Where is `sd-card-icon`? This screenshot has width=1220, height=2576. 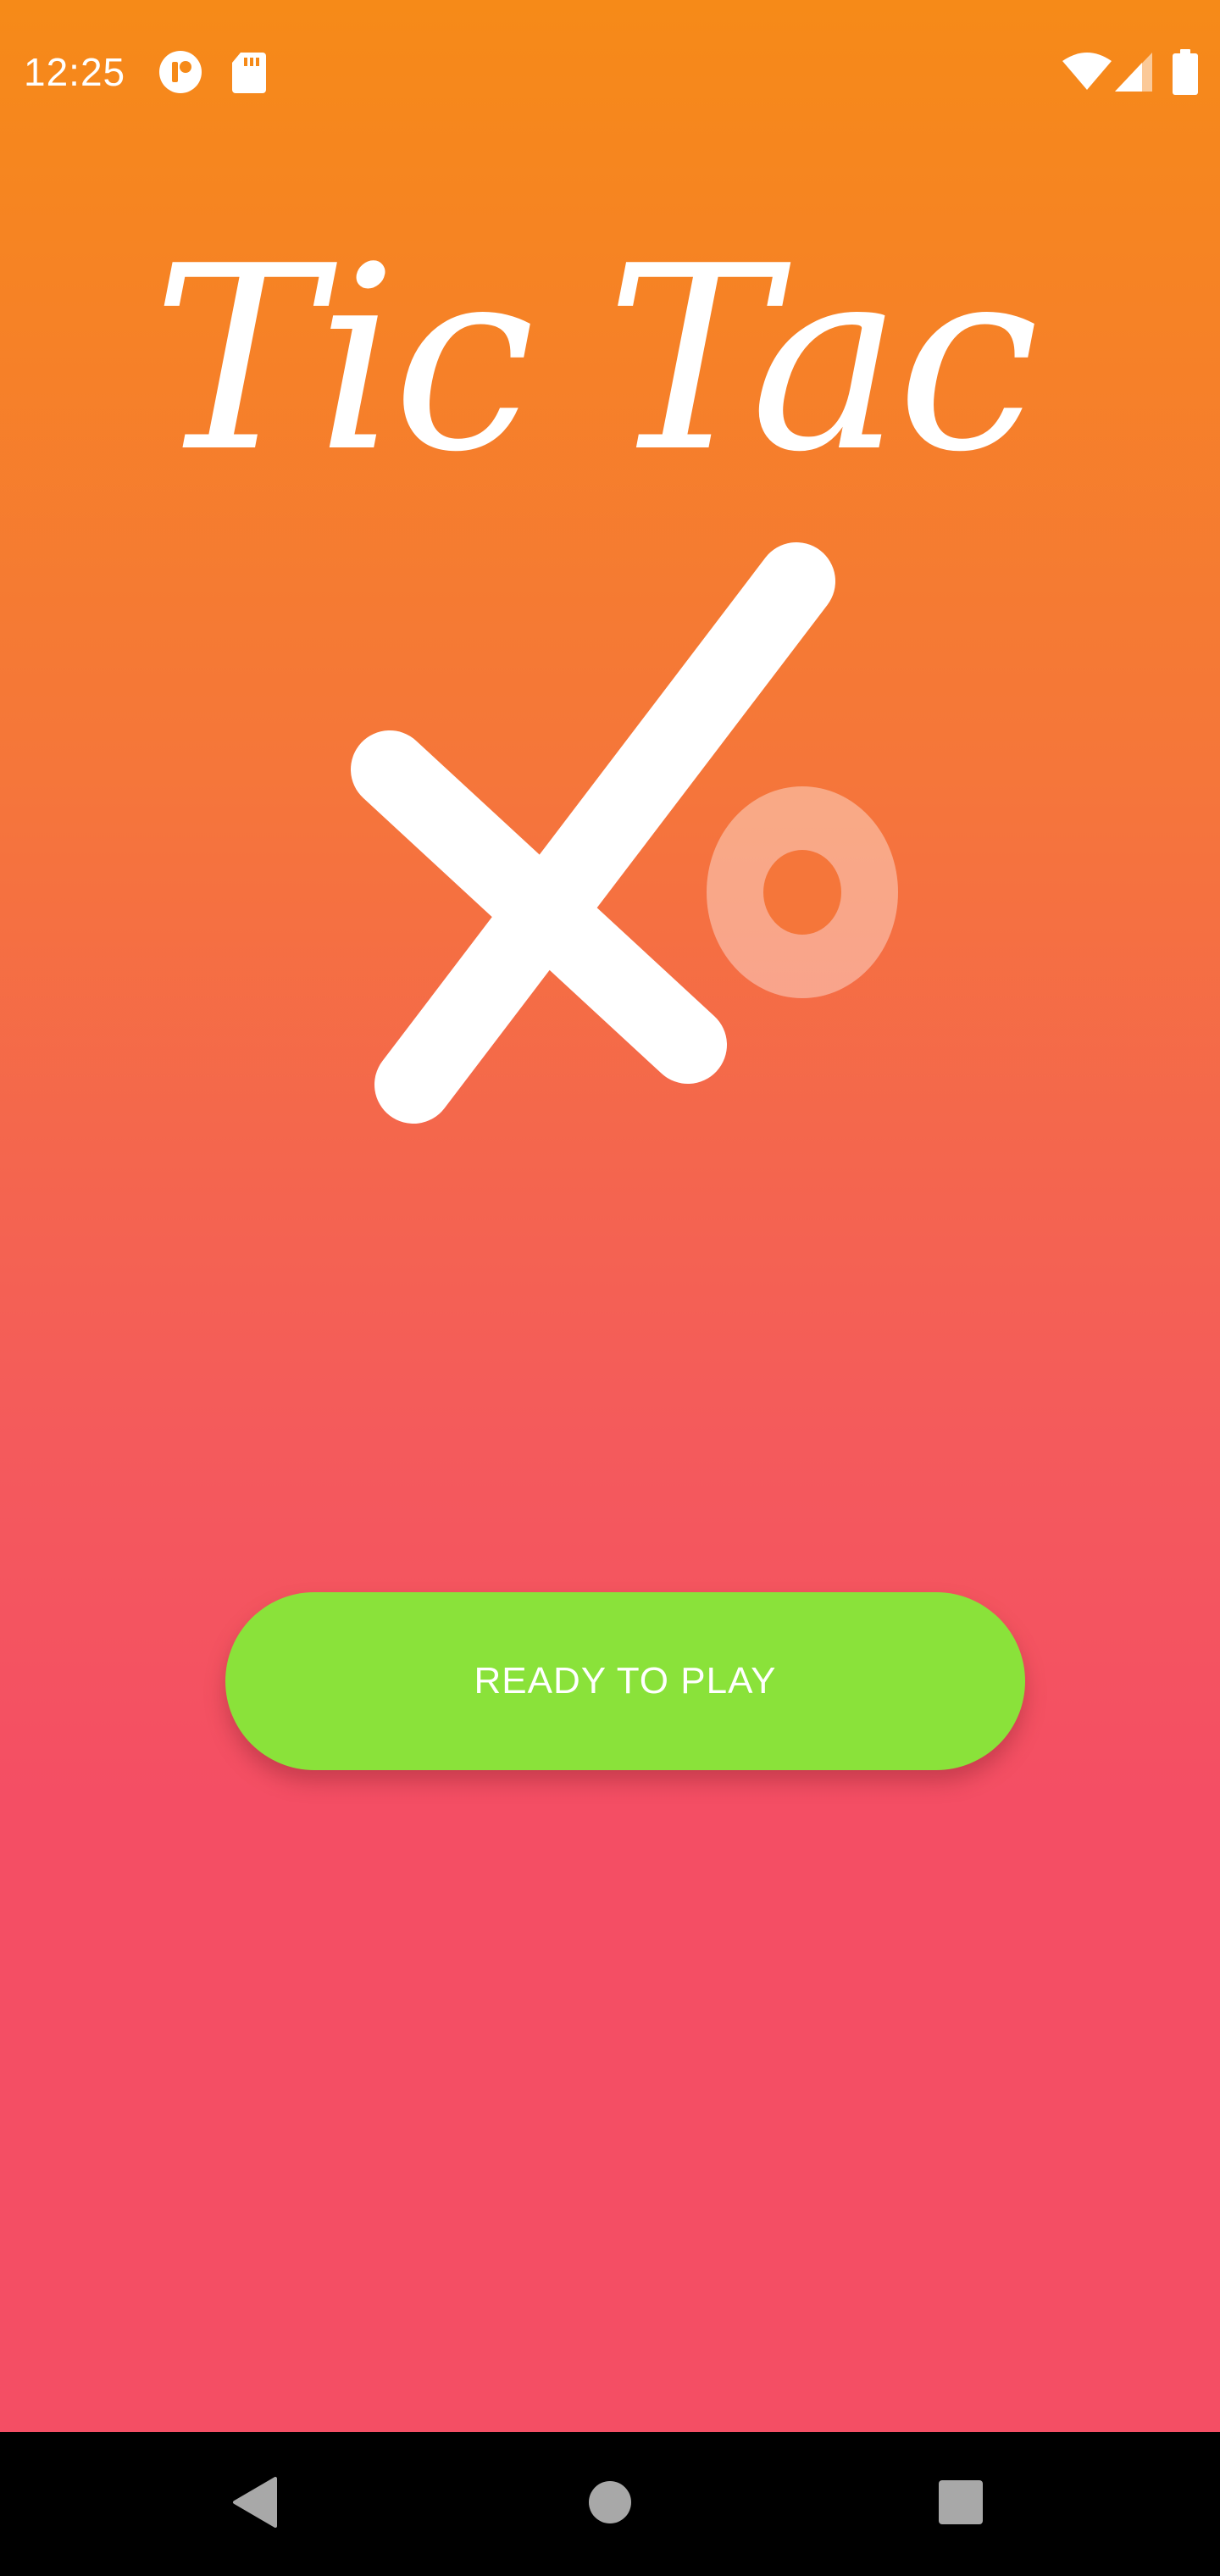 sd-card-icon is located at coordinates (248, 74).